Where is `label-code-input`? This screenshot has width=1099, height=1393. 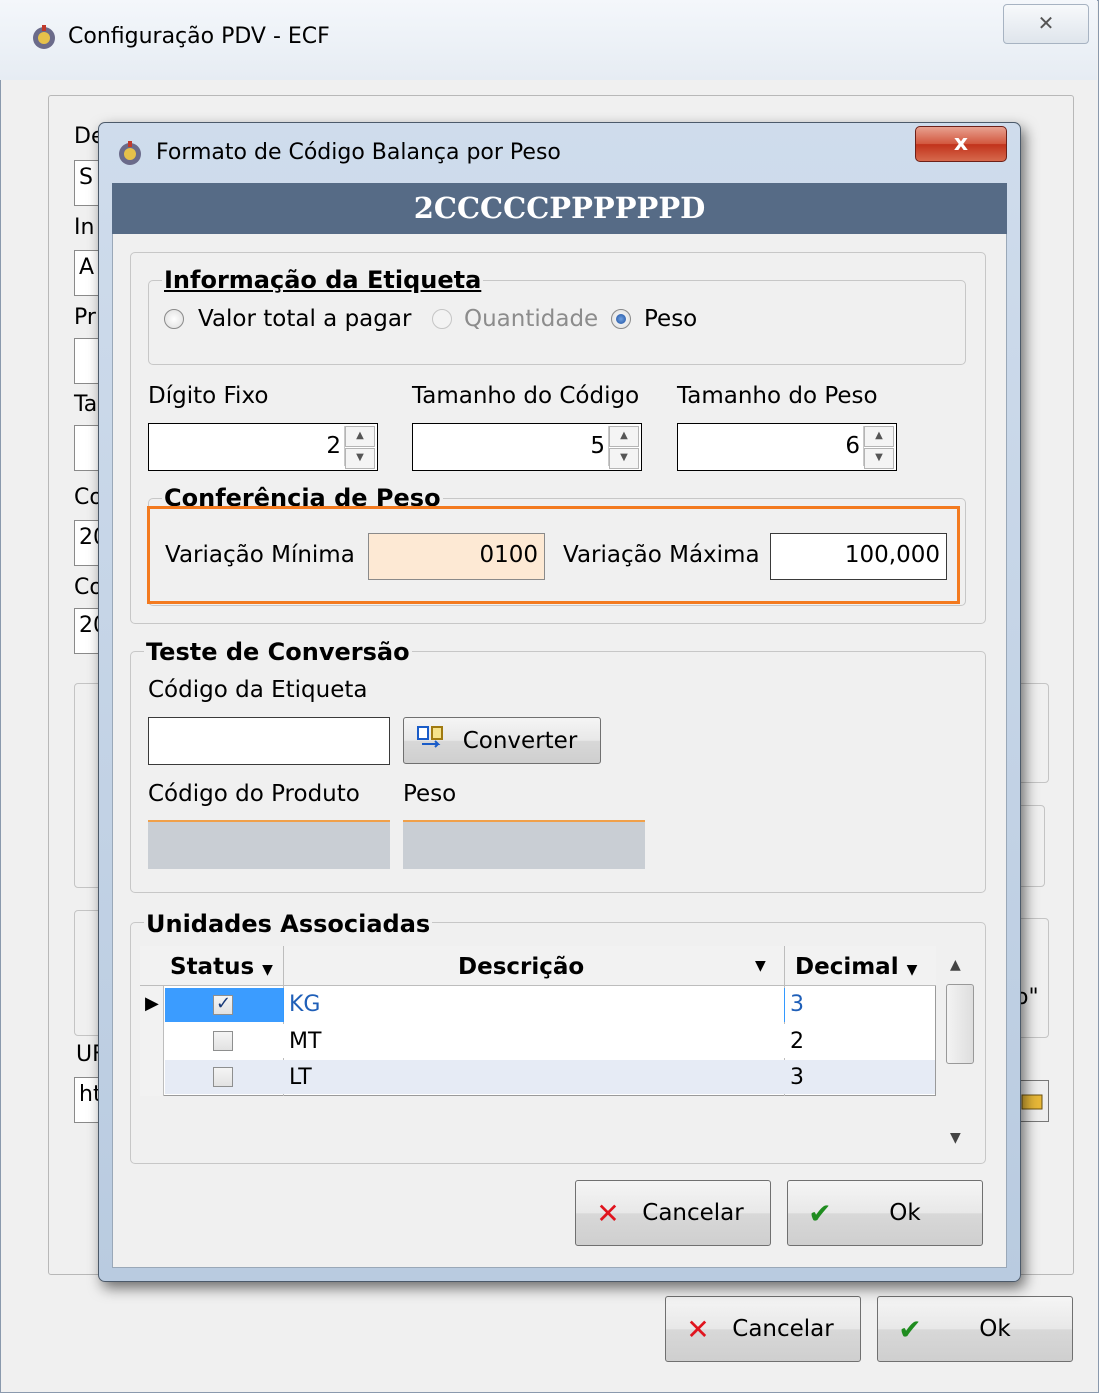
label-code-input is located at coordinates (269, 741).